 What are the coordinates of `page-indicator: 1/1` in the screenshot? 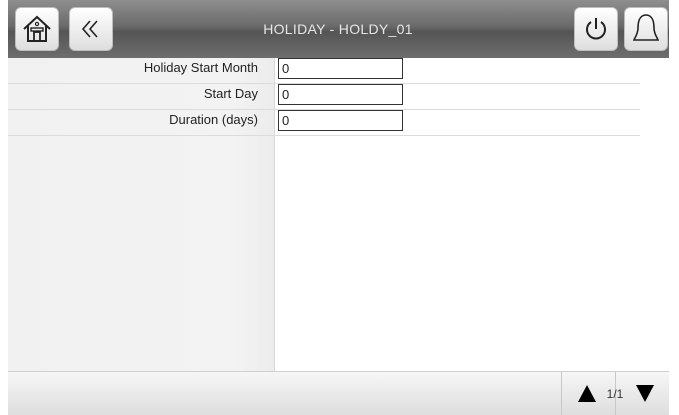 It's located at (615, 394).